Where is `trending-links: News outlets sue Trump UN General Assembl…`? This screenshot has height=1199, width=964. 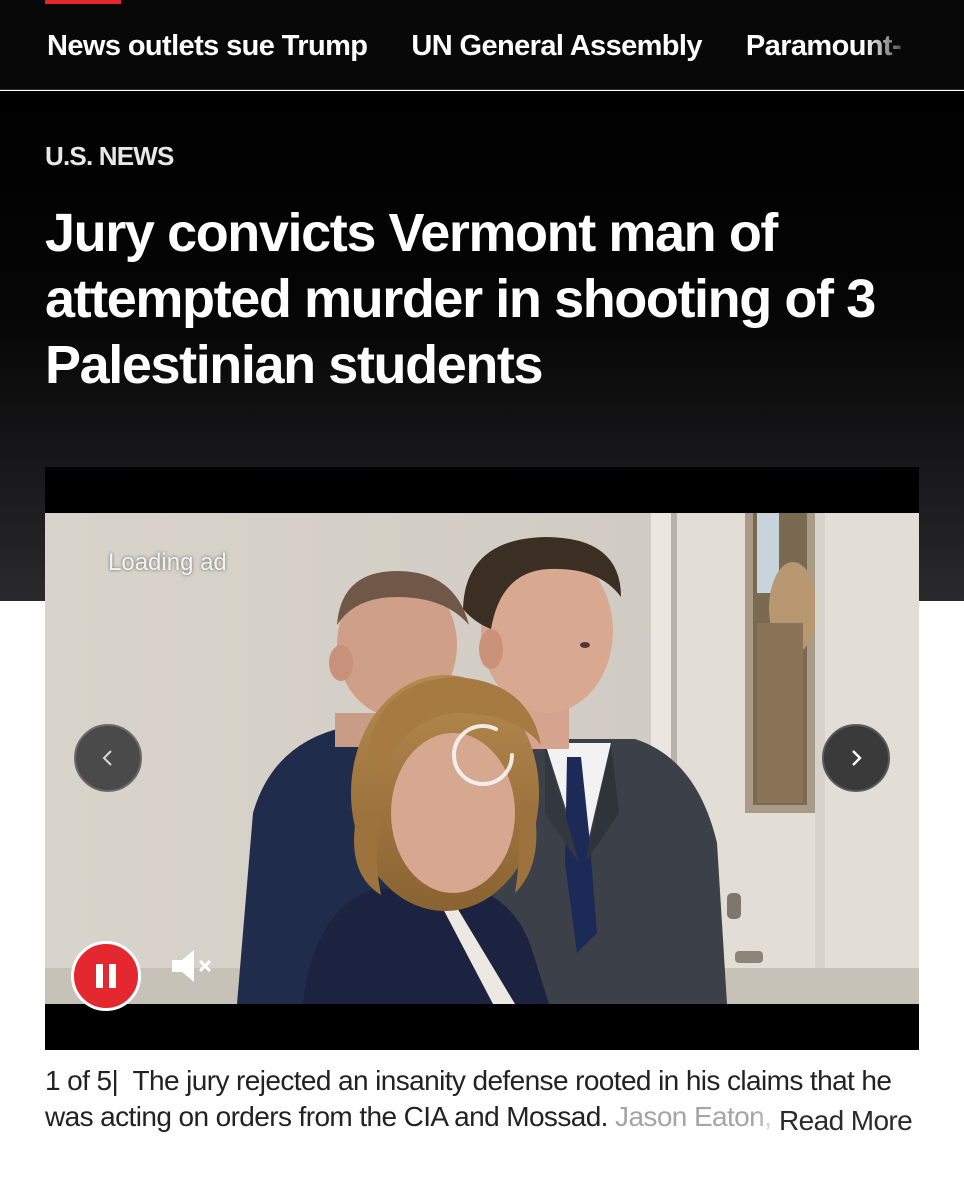 trending-links: News outlets sue Trump UN General Assembl… is located at coordinates (482, 50).